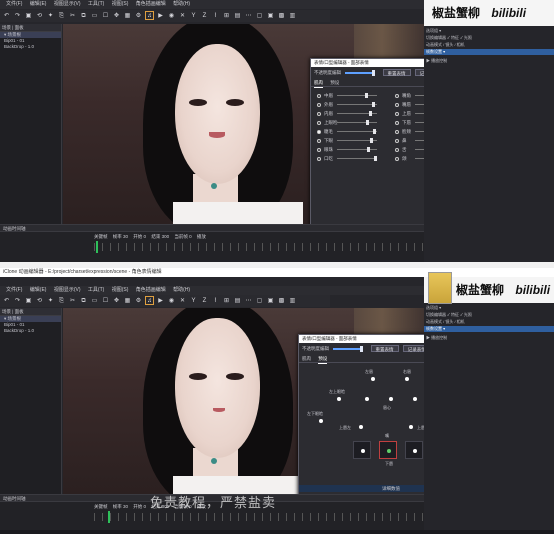  Describe the element at coordinates (388, 450) in the screenshot. I see `jaw-pad-center` at that location.